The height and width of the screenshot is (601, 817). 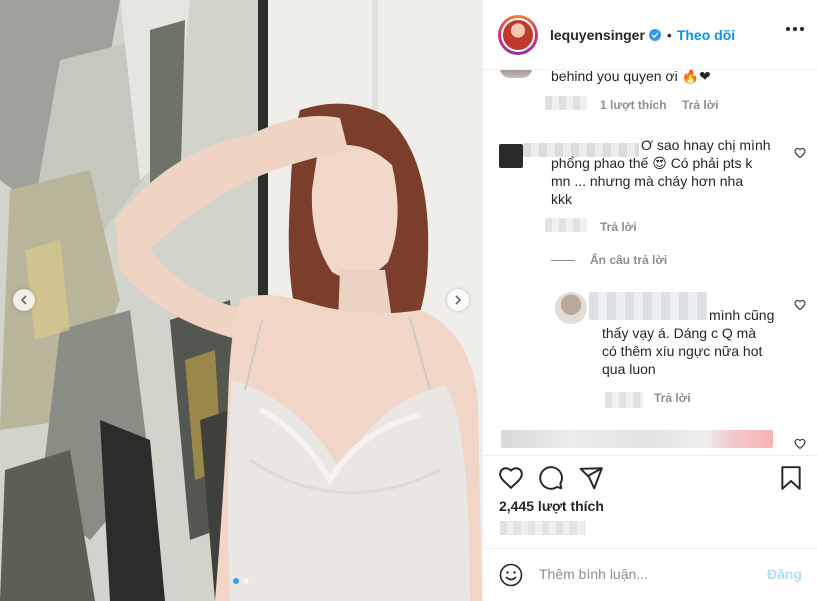 I want to click on comment-text-line: phổng phao thế 😍 Có phải pts k, so click(x=652, y=163).